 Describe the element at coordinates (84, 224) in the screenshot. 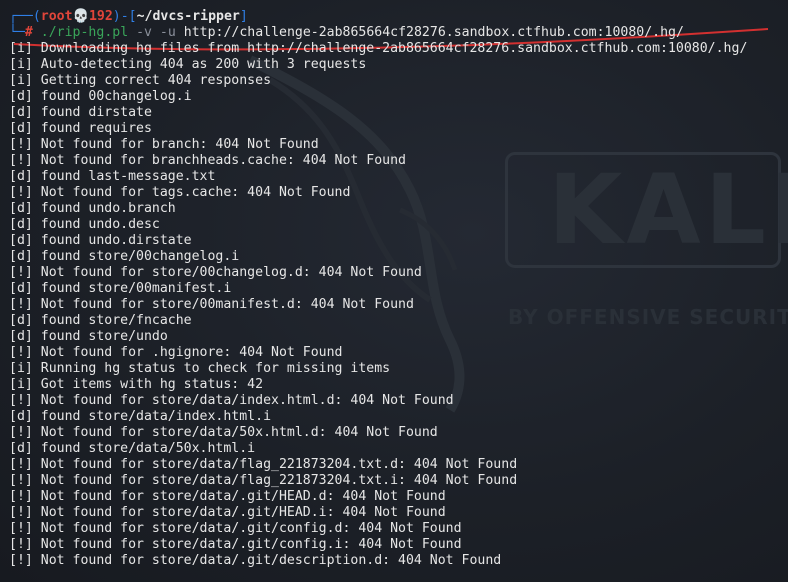

I see `output-line: [d] found undo.desc` at that location.